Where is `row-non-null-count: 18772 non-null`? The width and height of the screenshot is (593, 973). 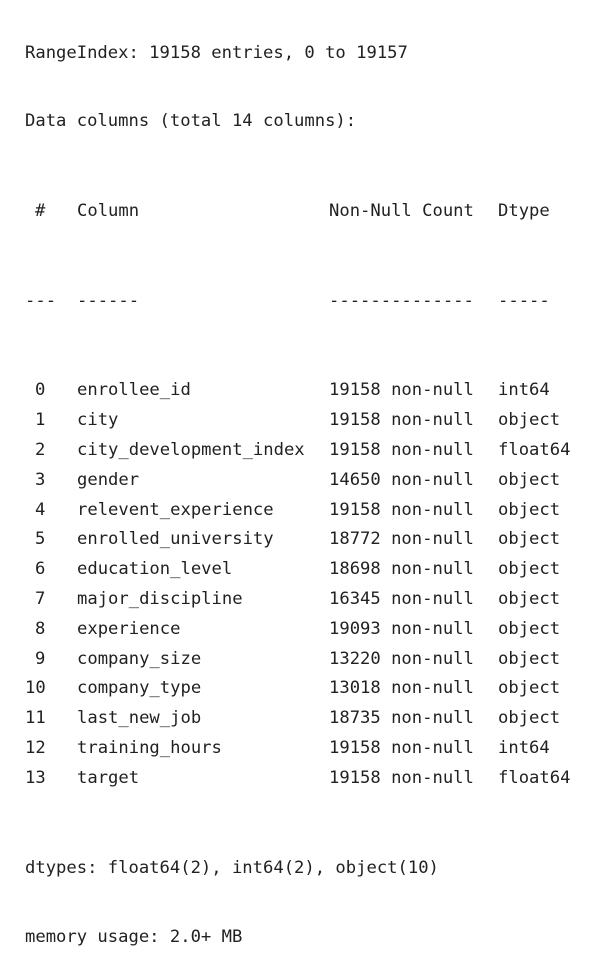
row-non-null-count: 18772 non-null is located at coordinates (401, 539).